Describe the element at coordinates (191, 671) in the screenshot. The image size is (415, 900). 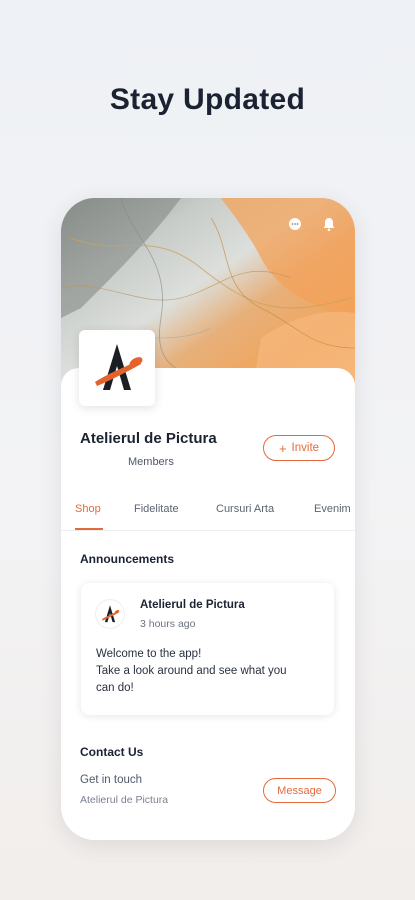
I see `post-line: Take a look around and see what you` at that location.